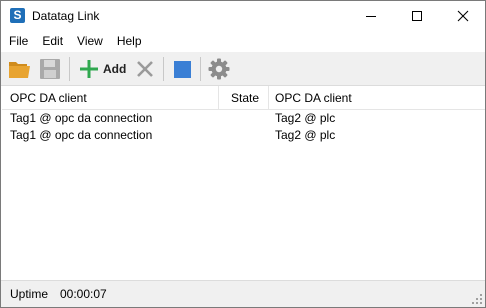  I want to click on close-icon, so click(463, 16).